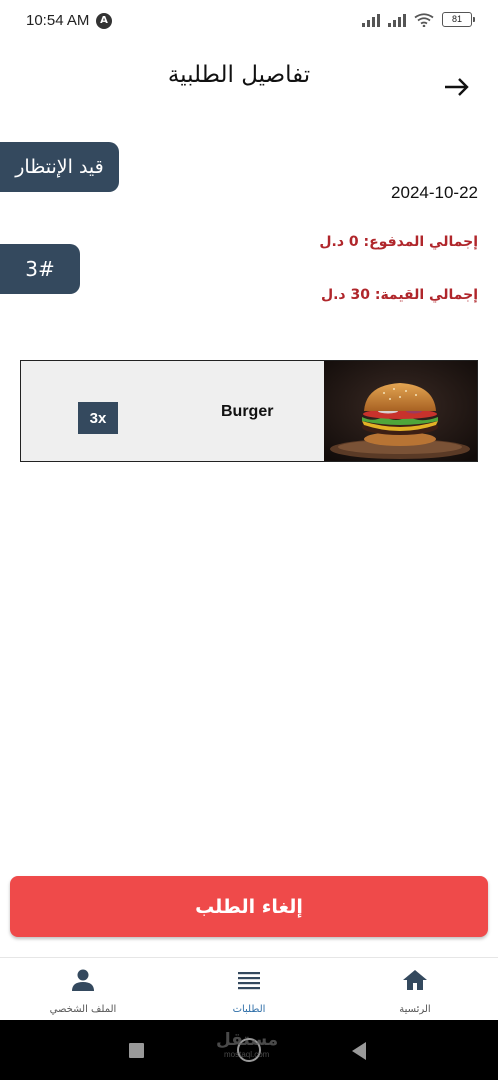  I want to click on item-quantity: 3x, so click(98, 418).